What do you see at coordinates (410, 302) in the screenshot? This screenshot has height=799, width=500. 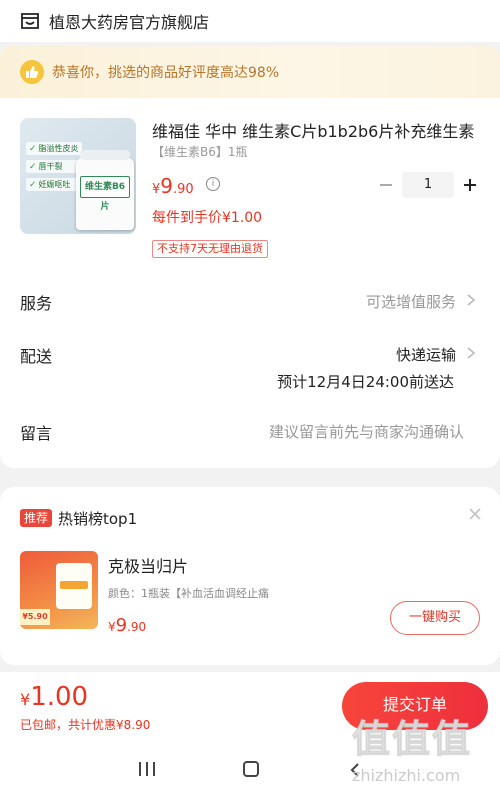 I see `service-value: 可选增值服务` at bounding box center [410, 302].